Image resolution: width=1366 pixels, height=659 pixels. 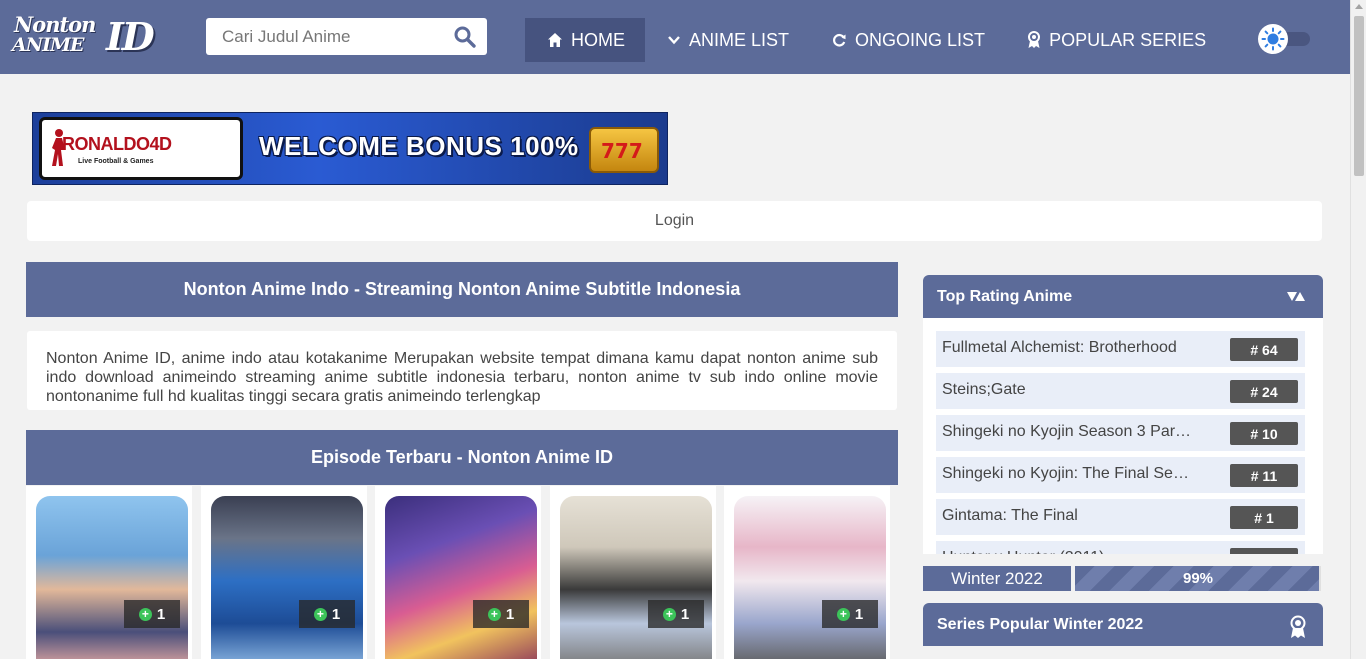 I want to click on top-rating-heading: Top Rating Anime, so click(x=1123, y=296).